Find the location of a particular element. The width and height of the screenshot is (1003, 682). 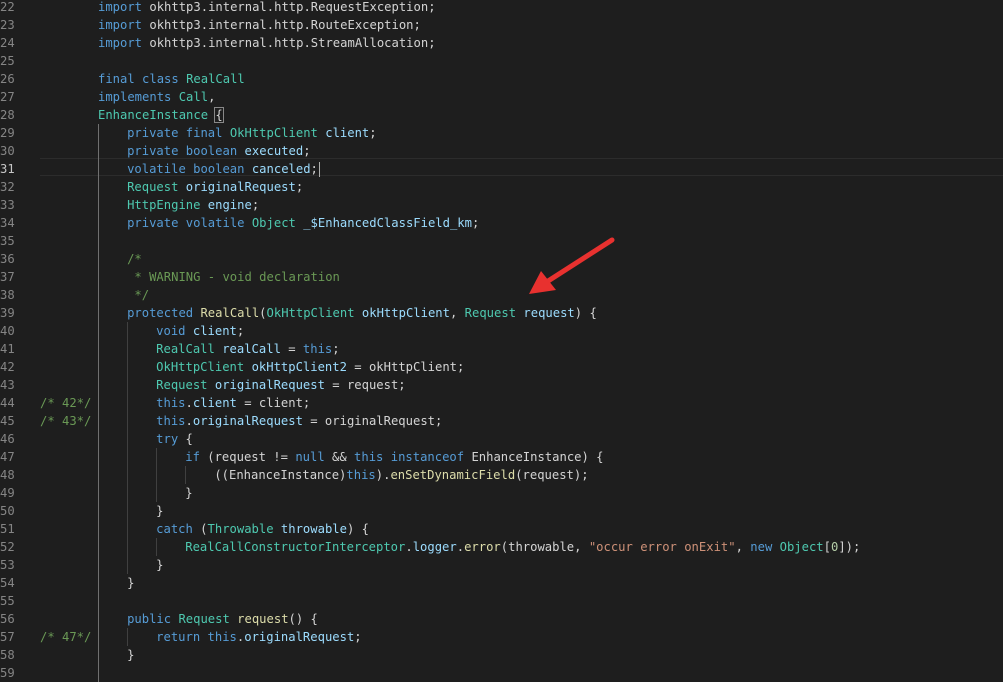

code-line: 53} is located at coordinates (501, 565).